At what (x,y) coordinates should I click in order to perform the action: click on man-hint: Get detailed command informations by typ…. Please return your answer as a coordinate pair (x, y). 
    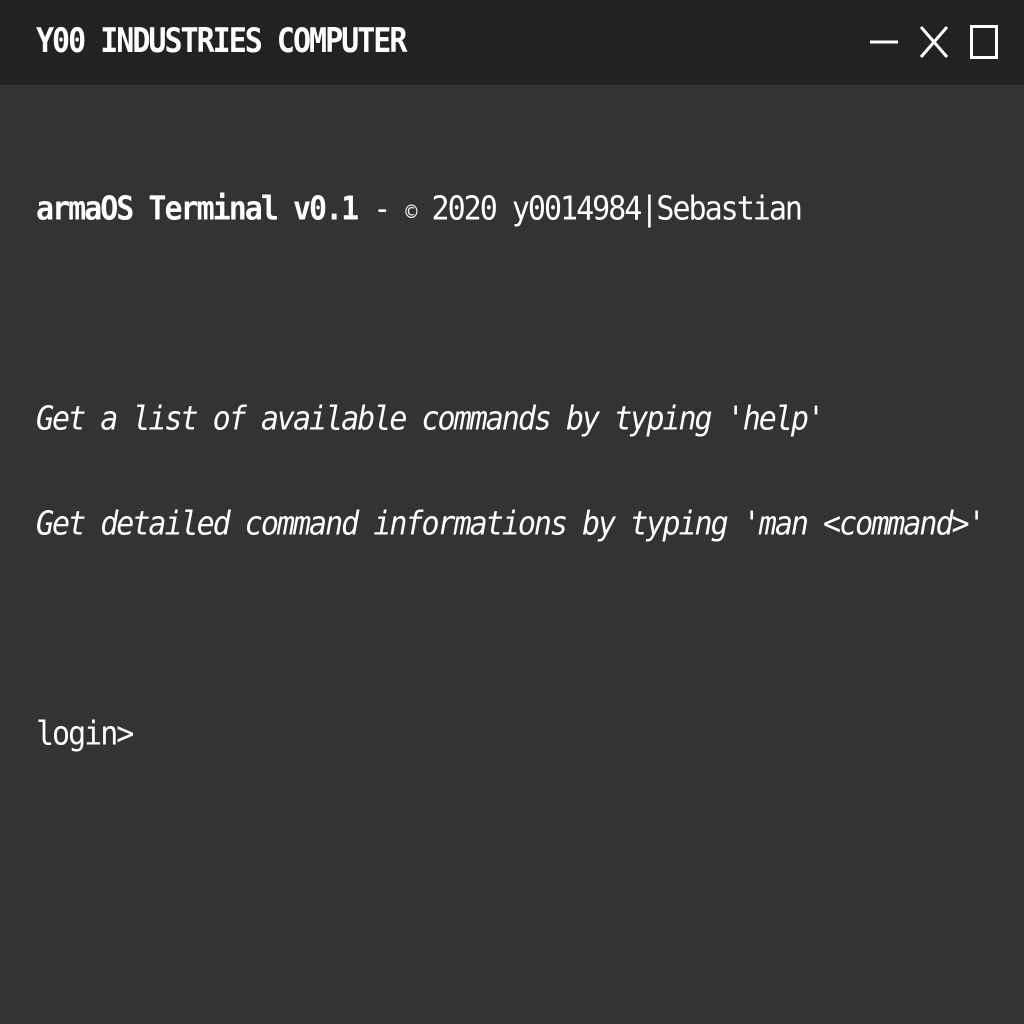
    Looking at the image, I should click on (511, 524).